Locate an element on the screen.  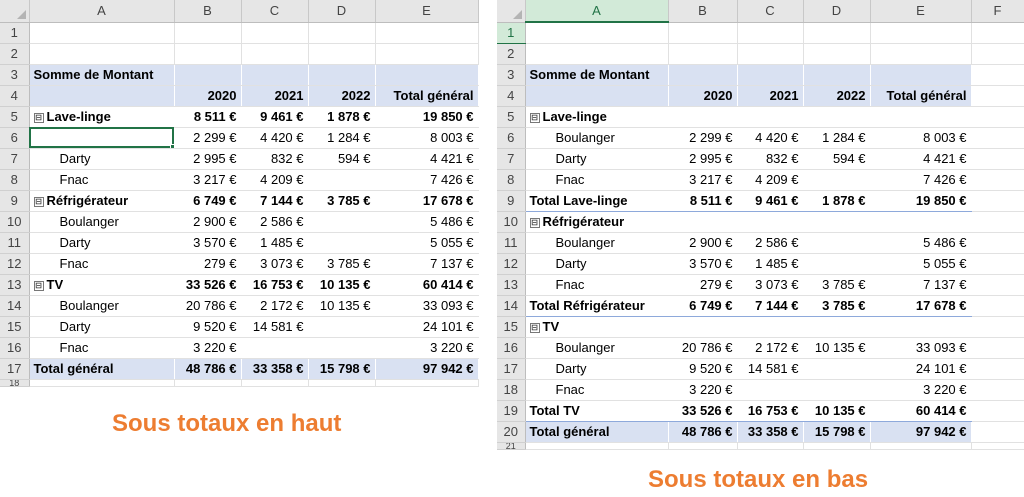
group-value: 10 135 € is located at coordinates (341, 284).